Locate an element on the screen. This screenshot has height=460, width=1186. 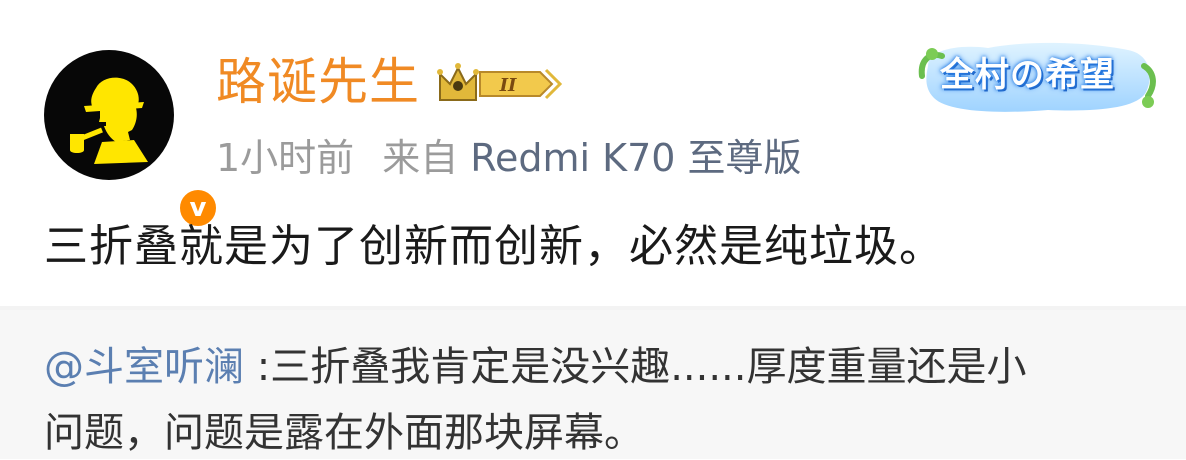
user-avatar: v is located at coordinates (132, 140).